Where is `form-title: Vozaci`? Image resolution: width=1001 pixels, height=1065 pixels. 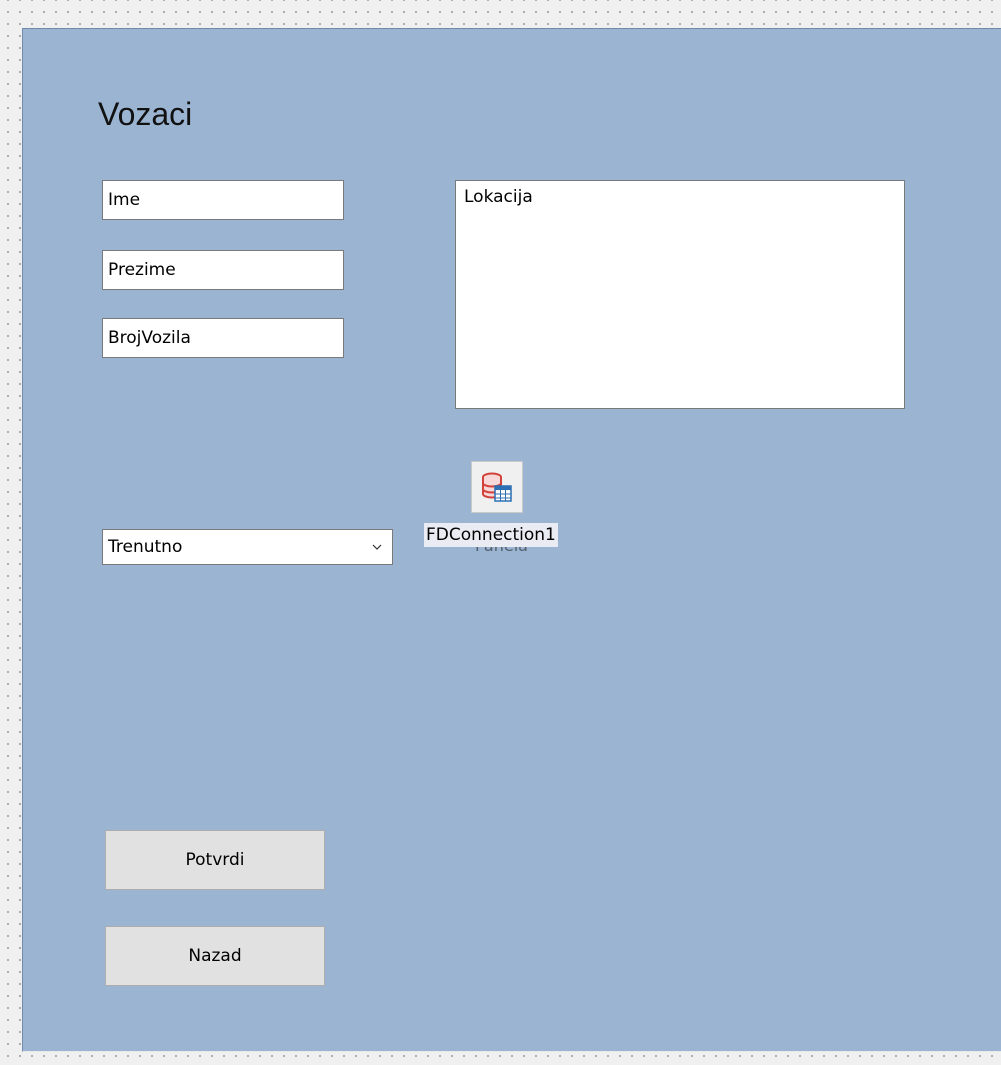
form-title: Vozaci is located at coordinates (145, 114).